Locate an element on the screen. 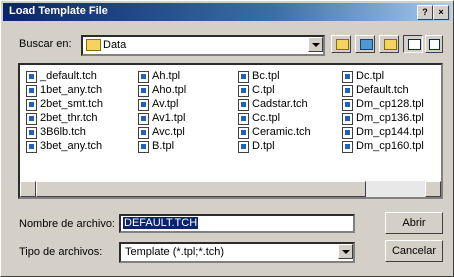  file-item: 2bet_thr.tch is located at coordinates (63, 118).